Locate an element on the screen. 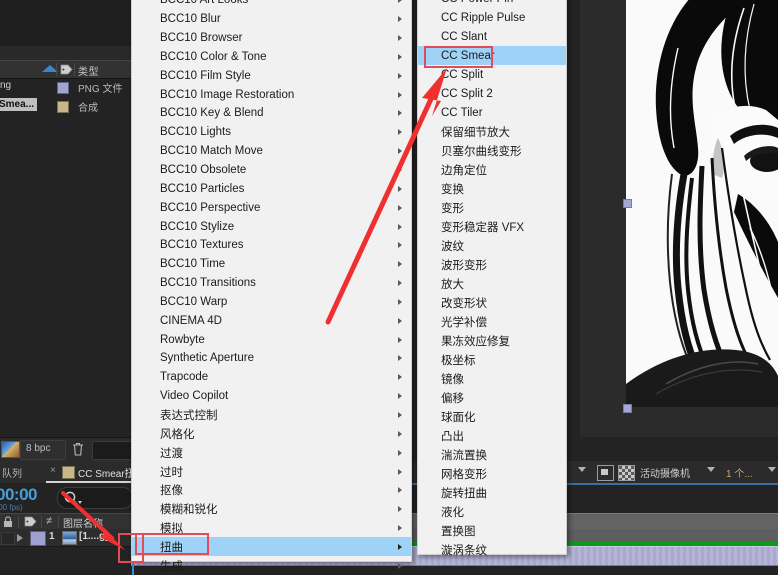 Image resolution: width=778 pixels, height=575 pixels. menu-item-bcc10-obsolete: BCC10 Obsolete is located at coordinates (271, 170).